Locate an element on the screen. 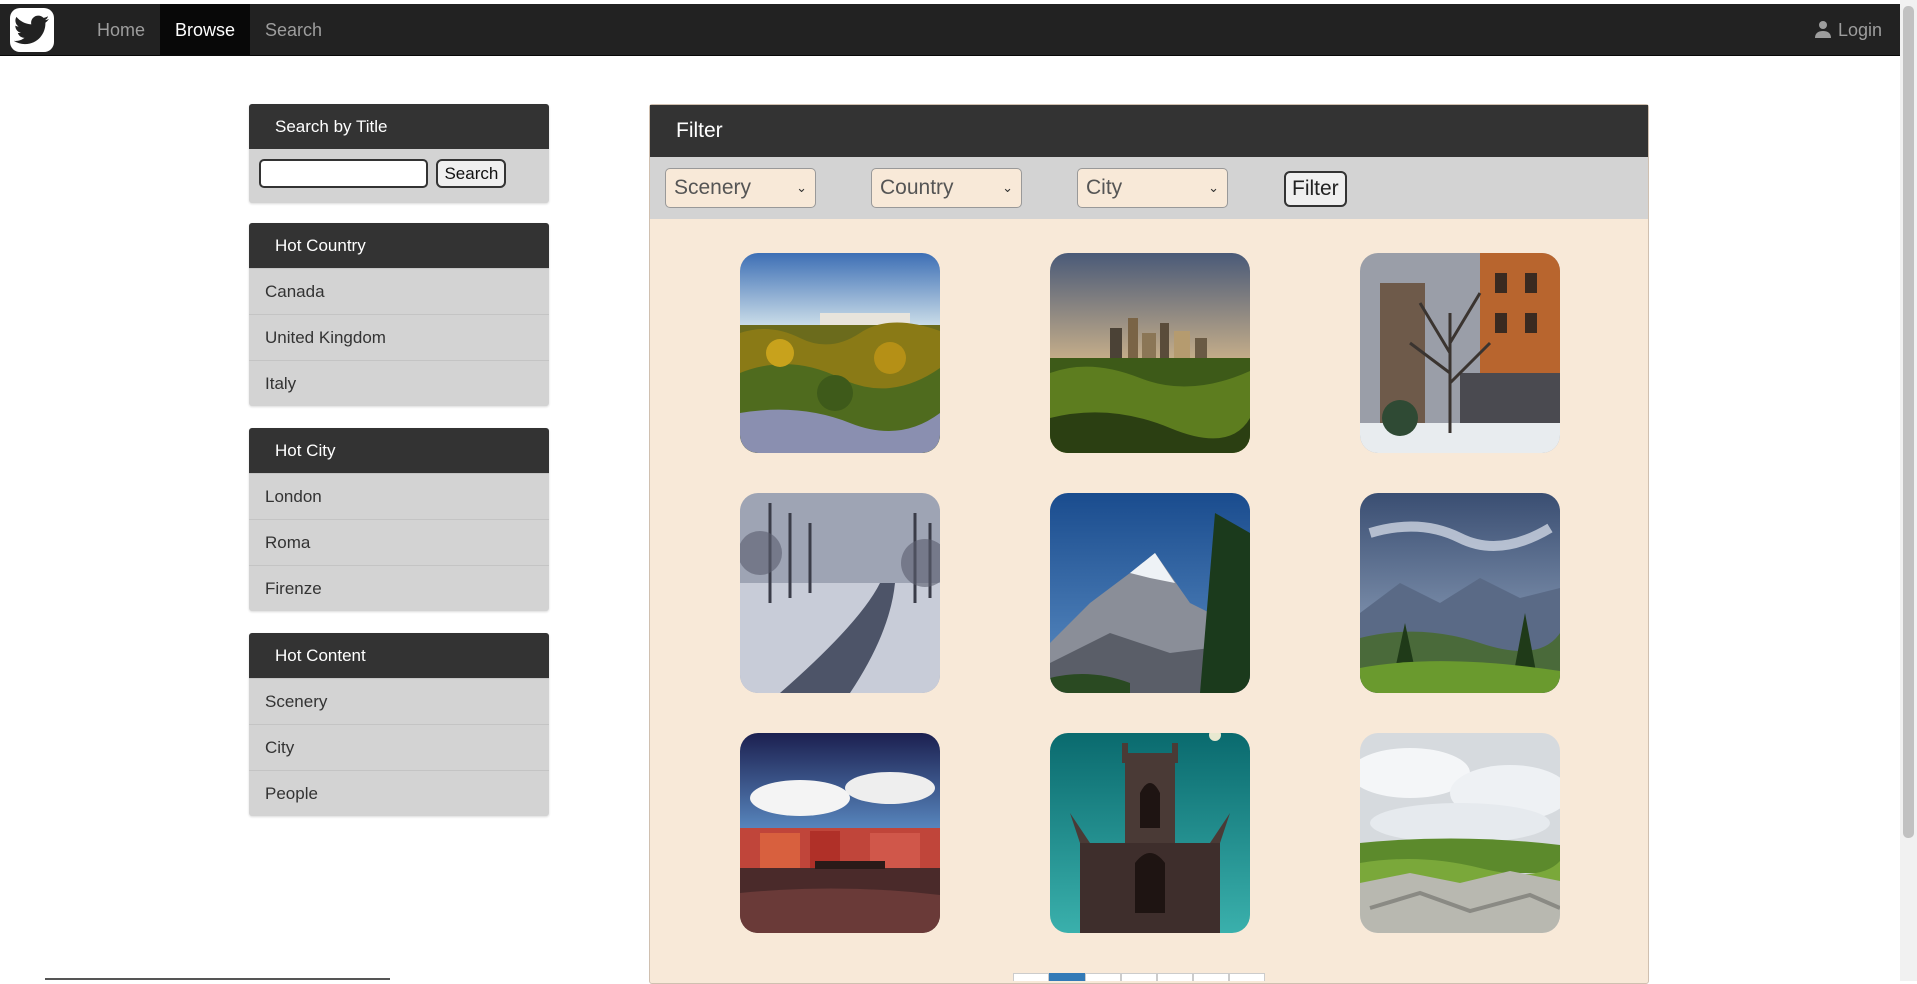 The image size is (1917, 984). hot-city-item: Roma is located at coordinates (399, 542).